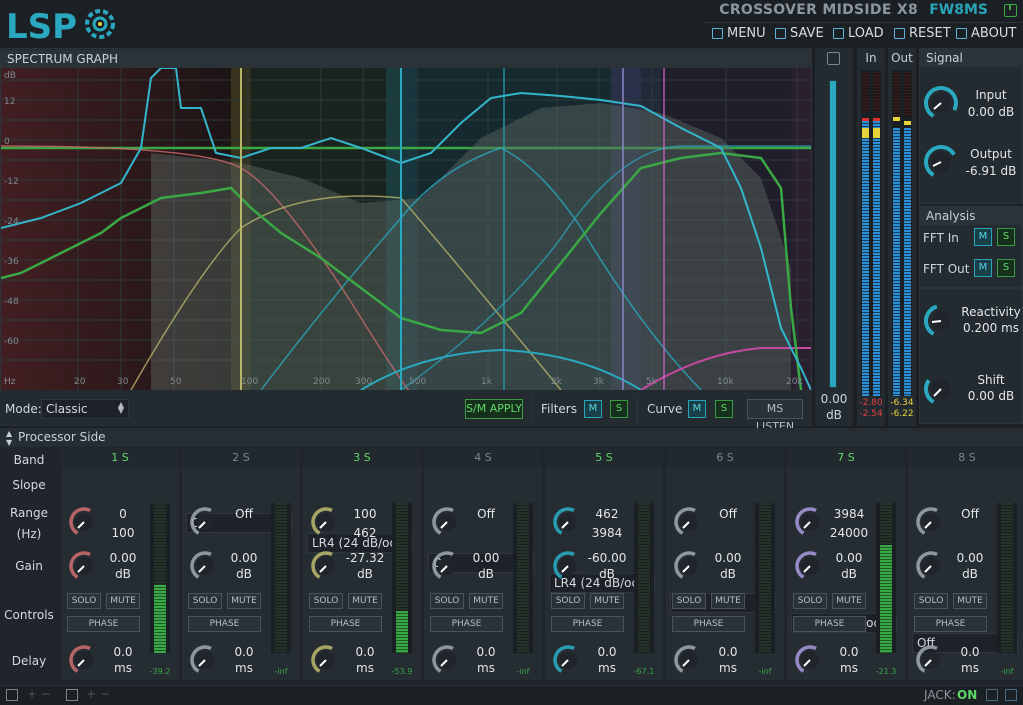  Describe the element at coordinates (362, 458) in the screenshot. I see `band-header: 3 S` at that location.